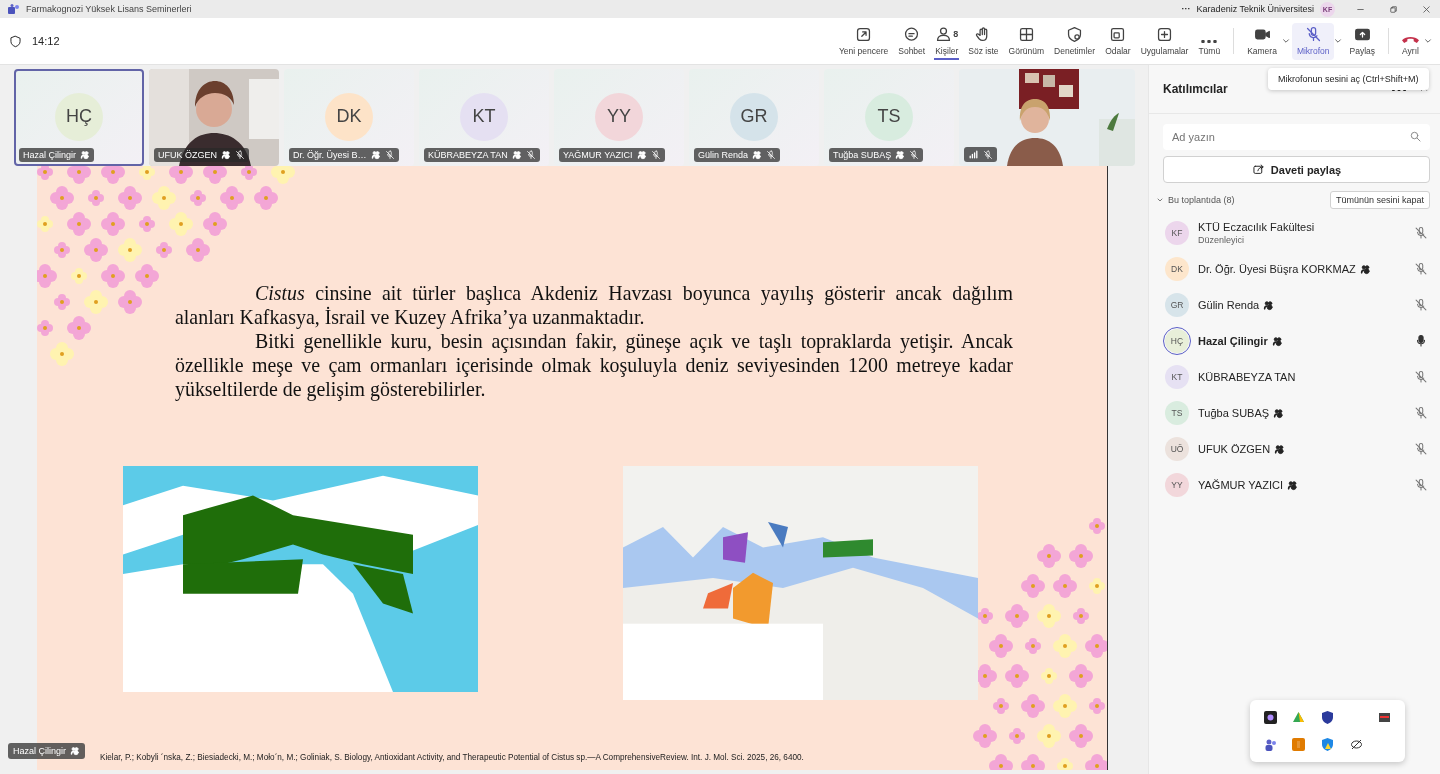  I want to click on avatar: TS, so click(1177, 413).